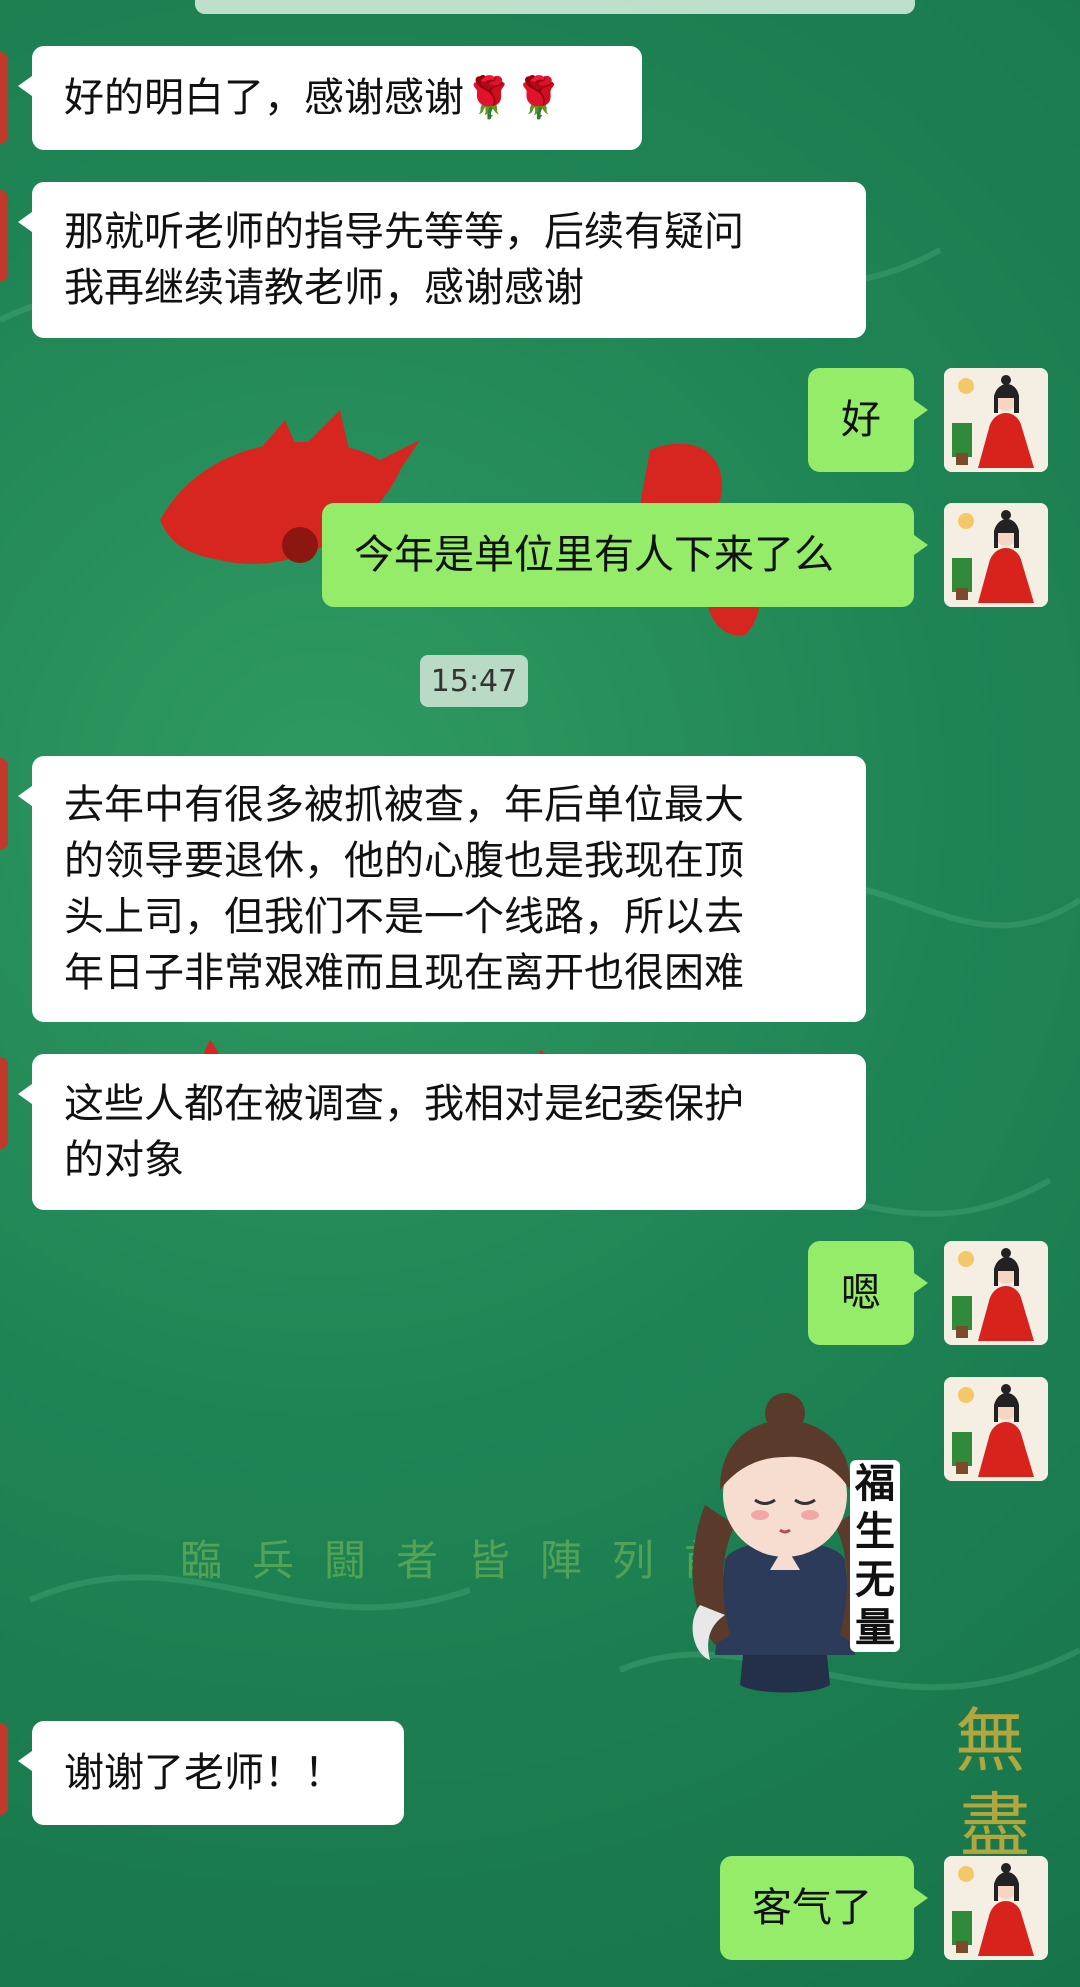 The height and width of the screenshot is (1987, 1080). What do you see at coordinates (204, 1773) in the screenshot?
I see `message-text: 谢谢了老师！！` at bounding box center [204, 1773].